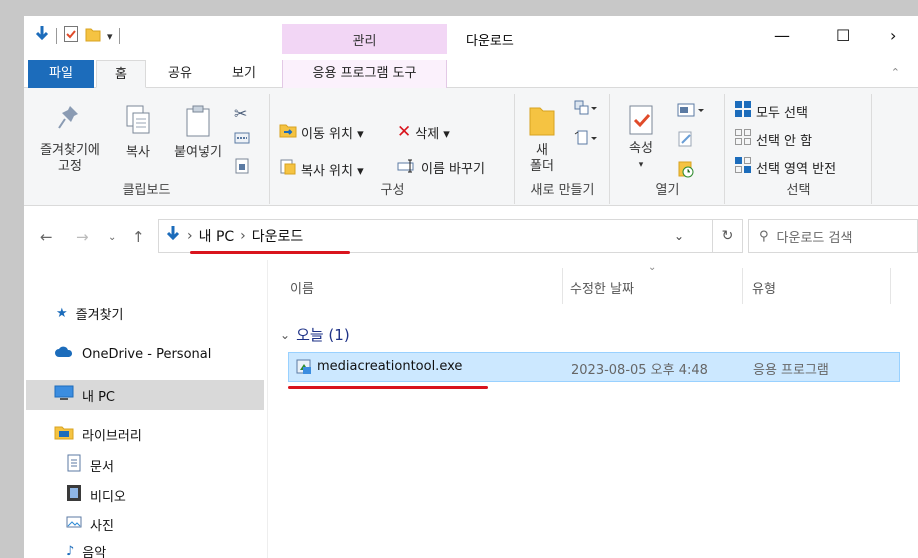 The image size is (918, 558). I want to click on pin-to-quick-access-button: 즐겨찾기에 고정, so click(70, 139).